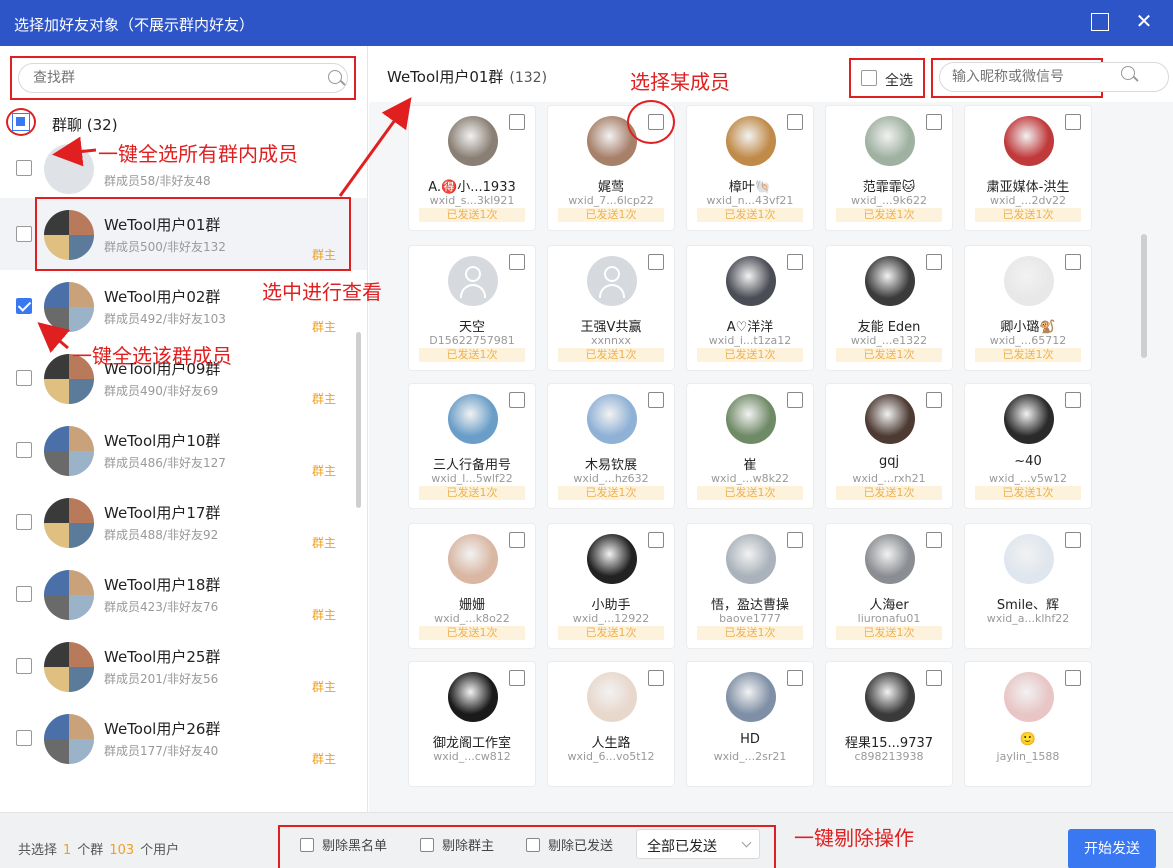  Describe the element at coordinates (467, 76) in the screenshot. I see `member-group-title: WeTool用户01群 (132)` at that location.